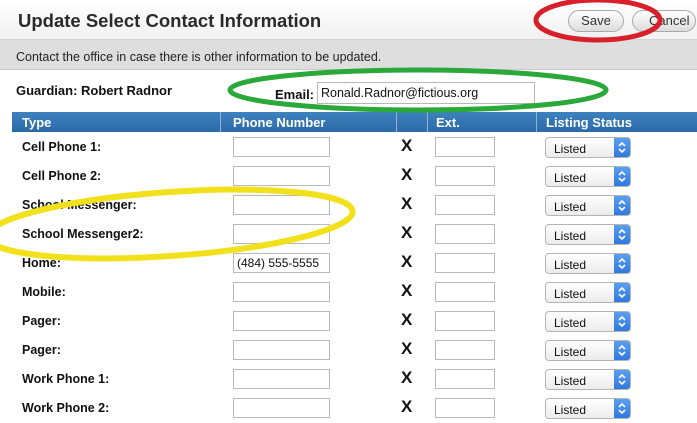 The width and height of the screenshot is (697, 423). I want to click on save-button: Save, so click(596, 21).